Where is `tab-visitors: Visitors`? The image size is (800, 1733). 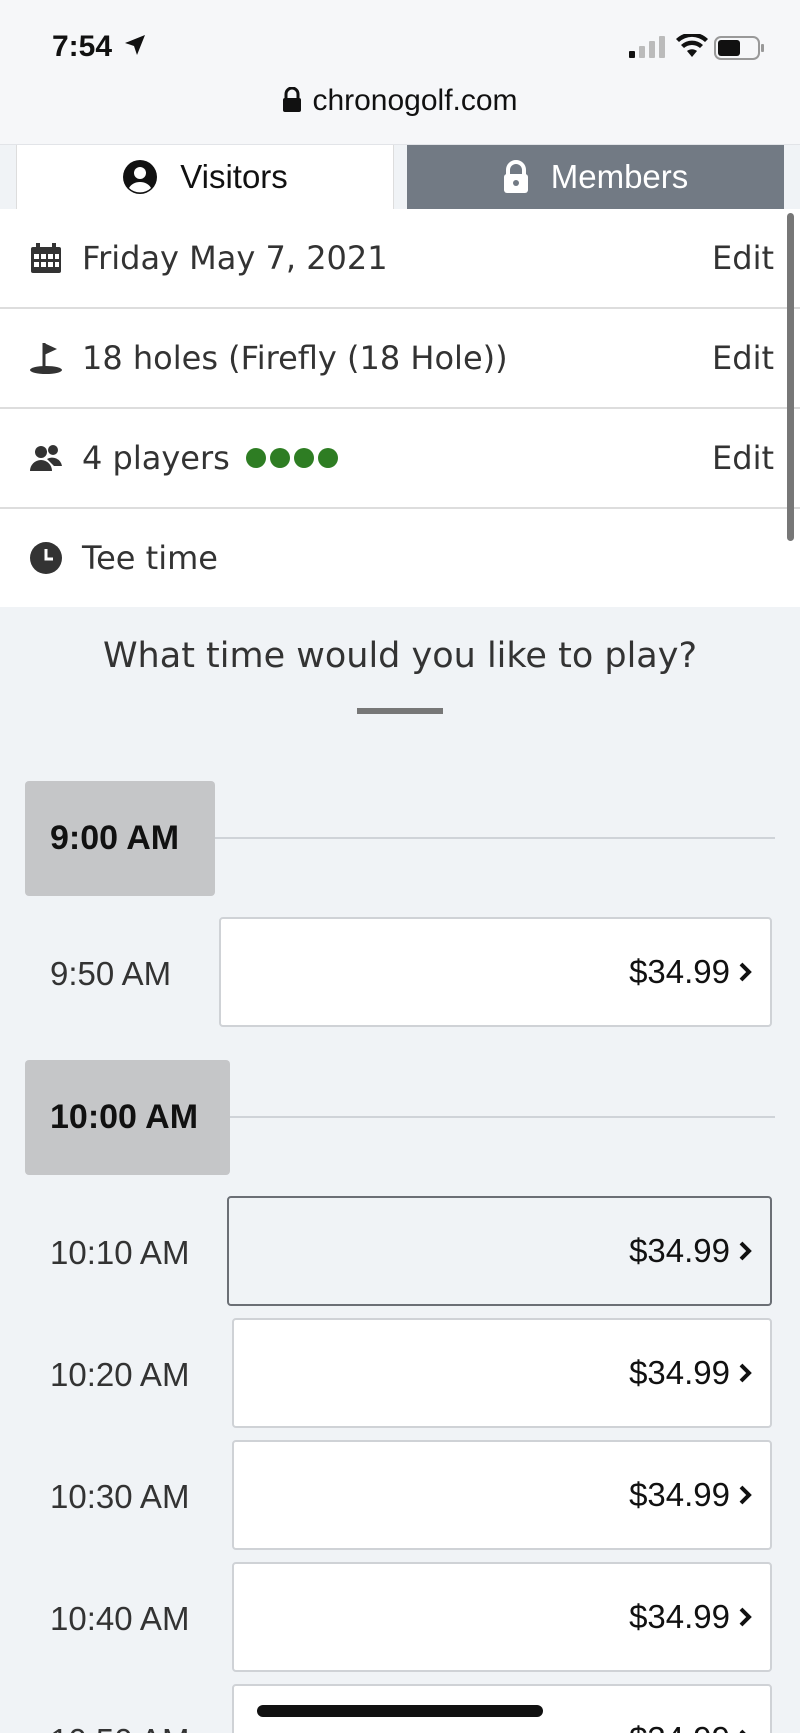
tab-visitors: Visitors is located at coordinates (205, 177).